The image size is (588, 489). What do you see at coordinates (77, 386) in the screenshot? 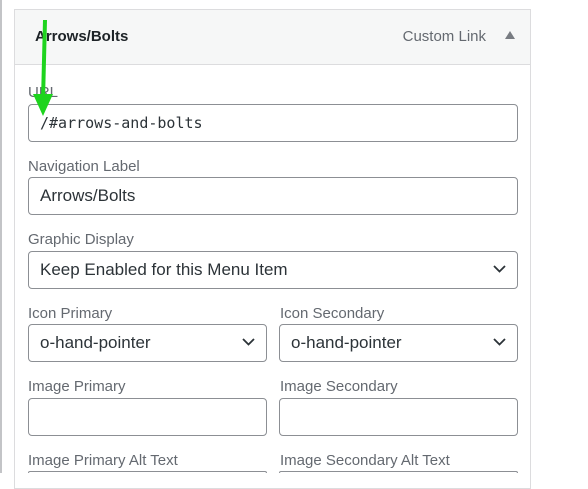
I see `image-primary-label: Image Primary` at bounding box center [77, 386].